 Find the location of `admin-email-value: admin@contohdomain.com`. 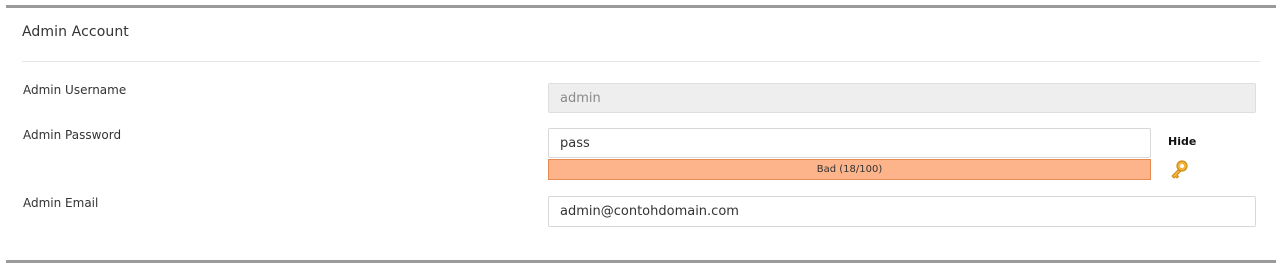

admin-email-value: admin@contohdomain.com is located at coordinates (649, 211).